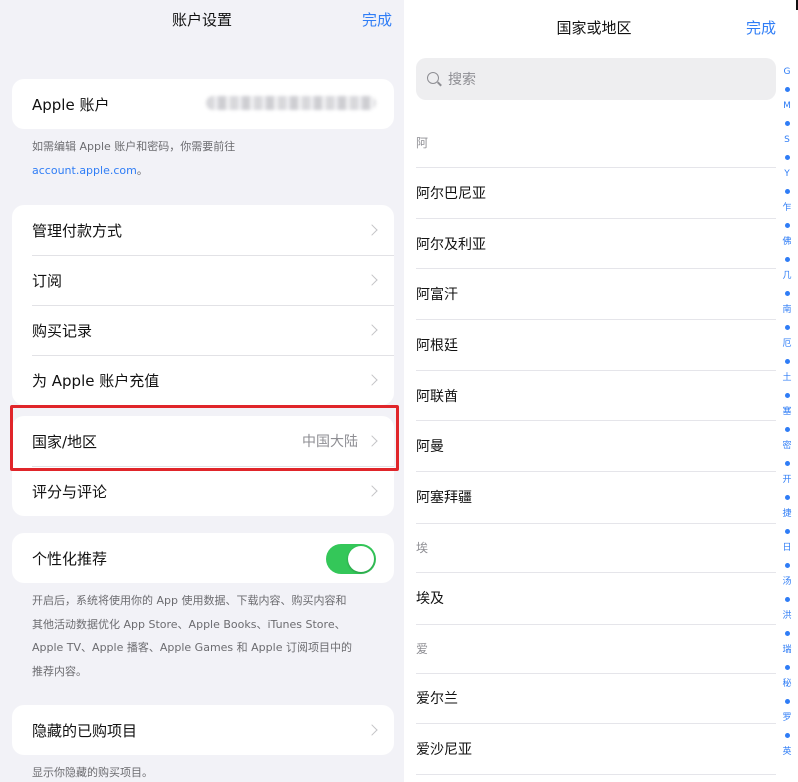 The image size is (798, 782). I want to click on index-letter: S, so click(787, 140).